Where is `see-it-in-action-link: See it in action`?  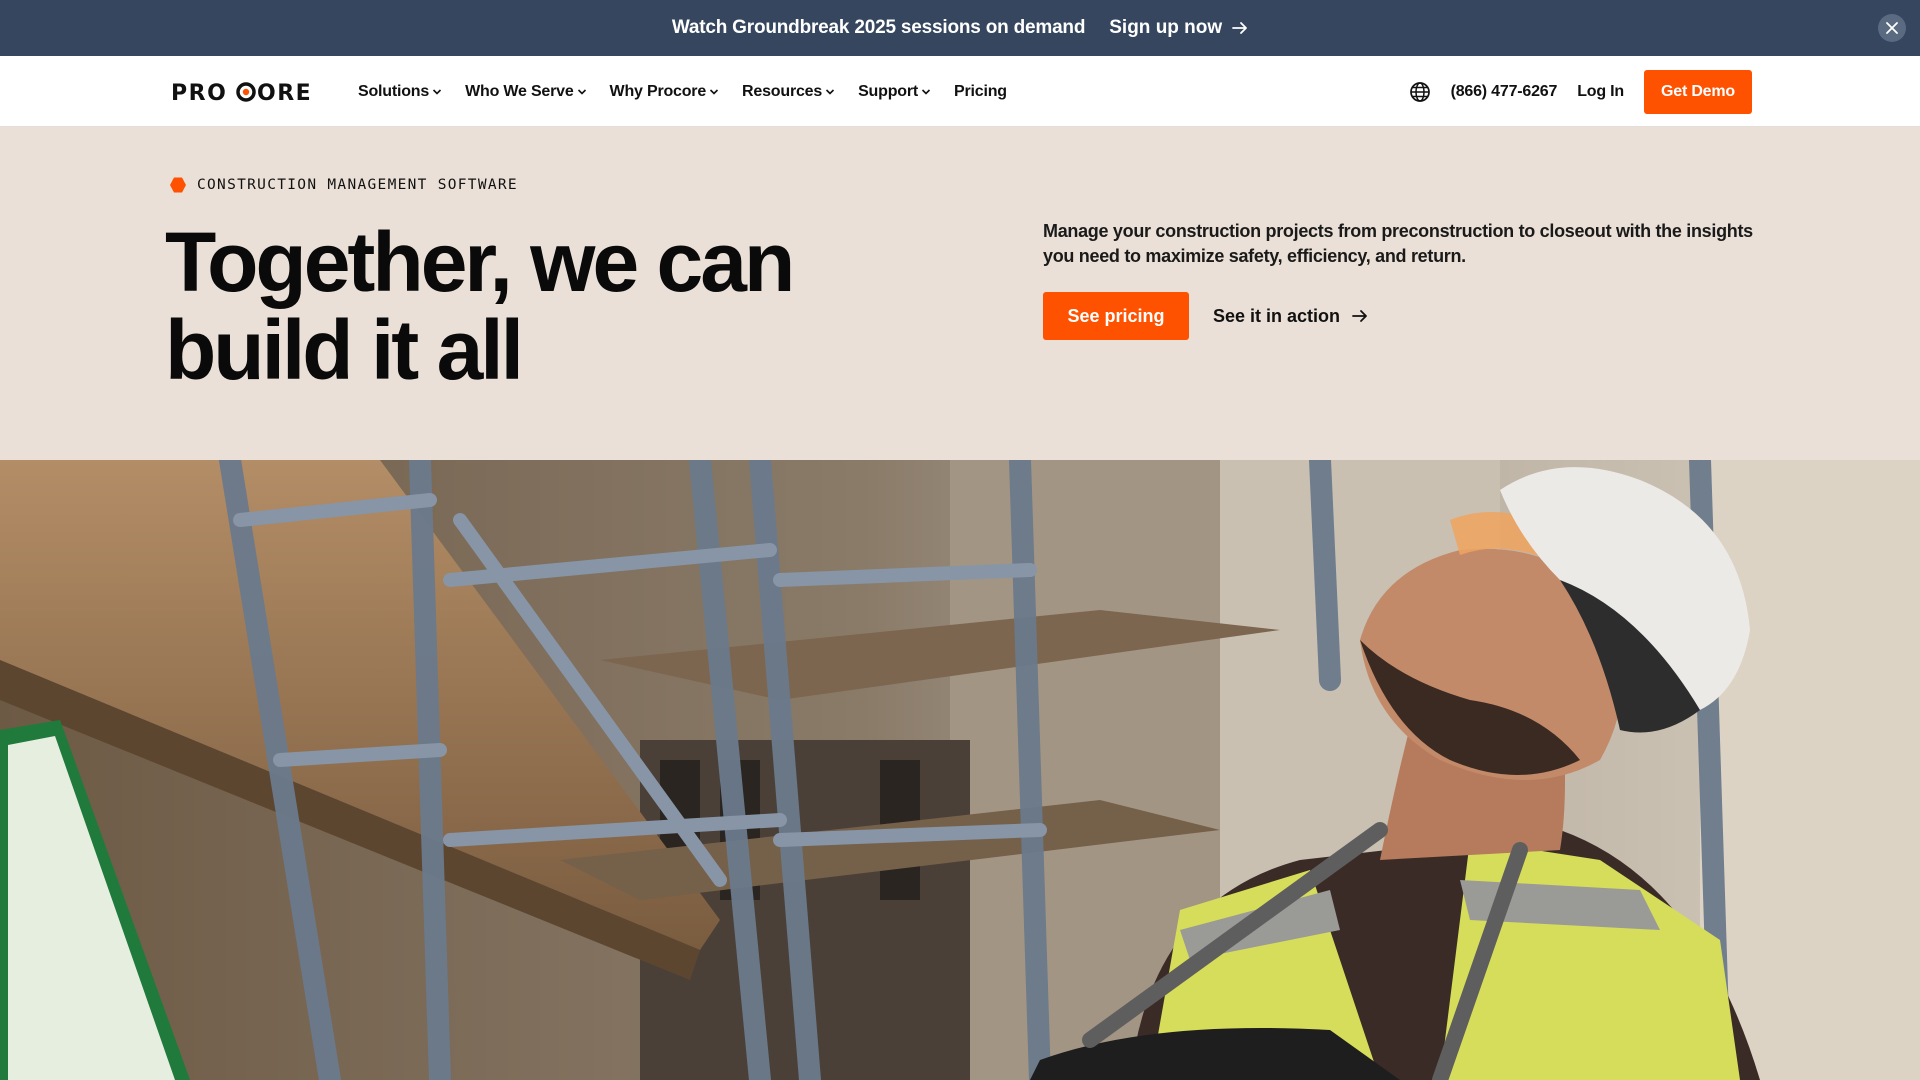 see-it-in-action-link: See it in action is located at coordinates (1290, 316).